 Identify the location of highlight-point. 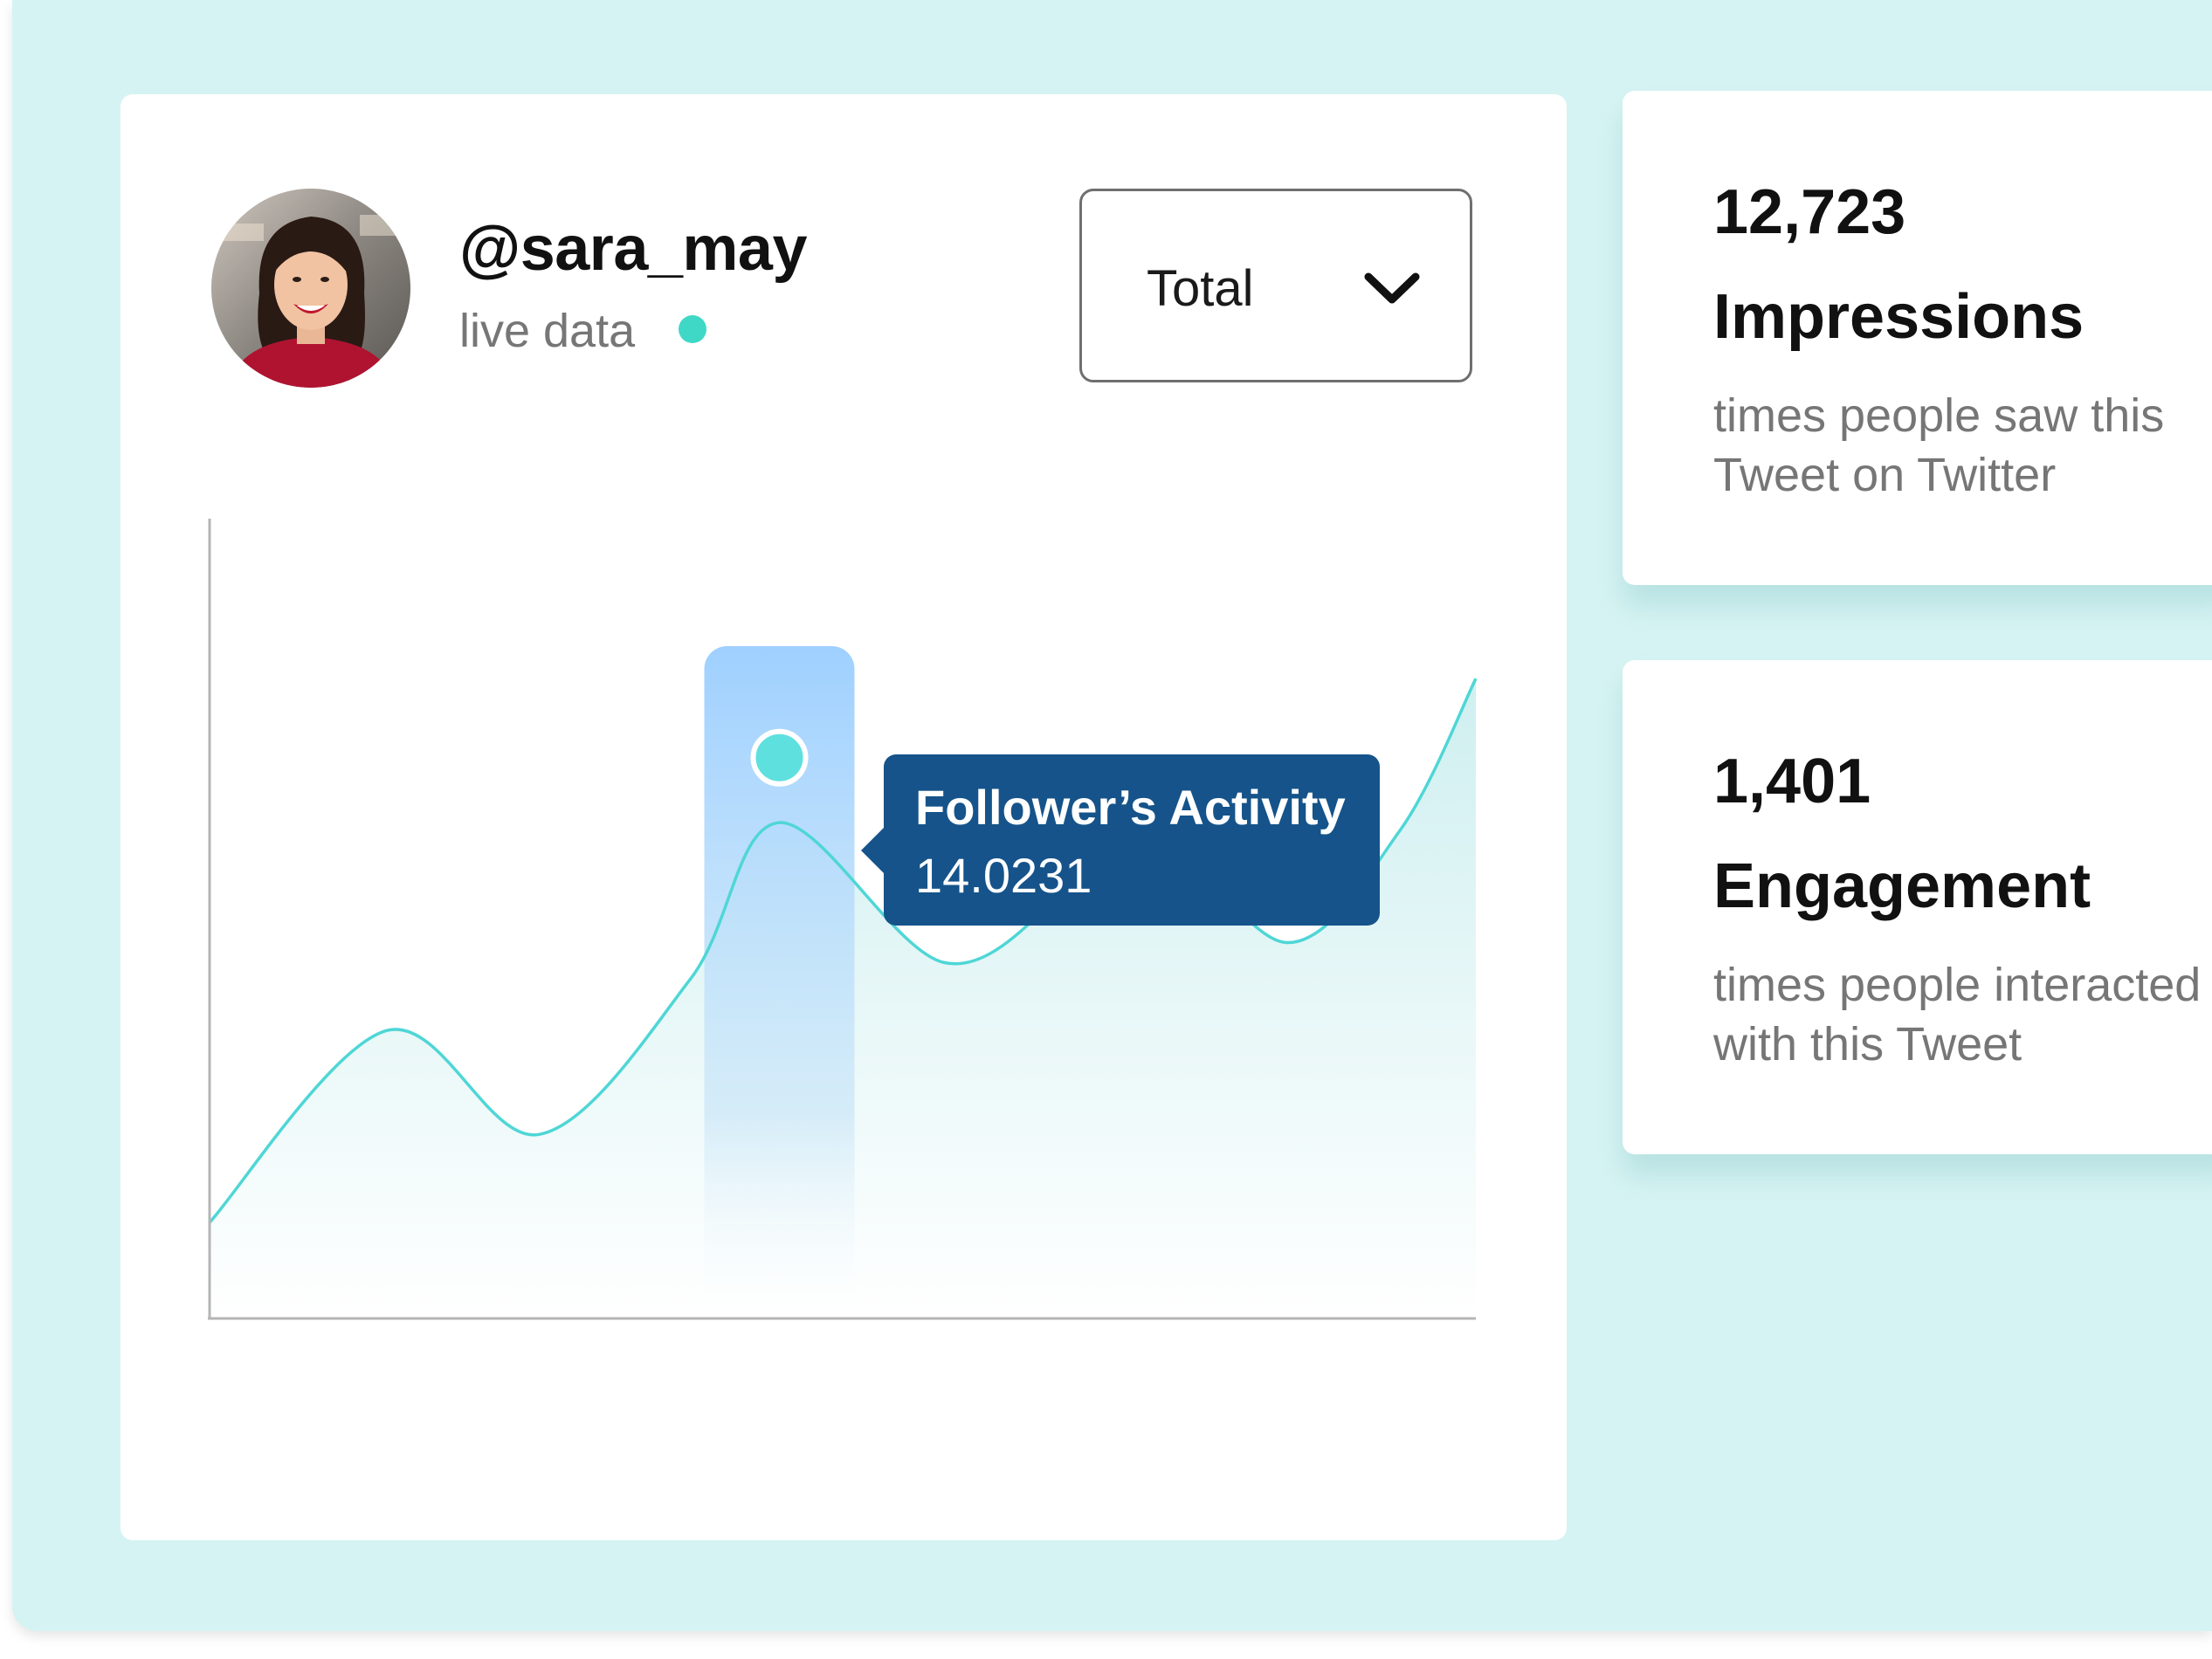
(779, 758).